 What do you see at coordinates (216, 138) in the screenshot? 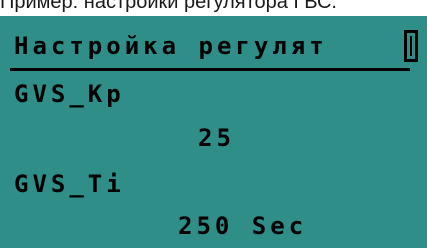
I see `param-value-kp: 25` at bounding box center [216, 138].